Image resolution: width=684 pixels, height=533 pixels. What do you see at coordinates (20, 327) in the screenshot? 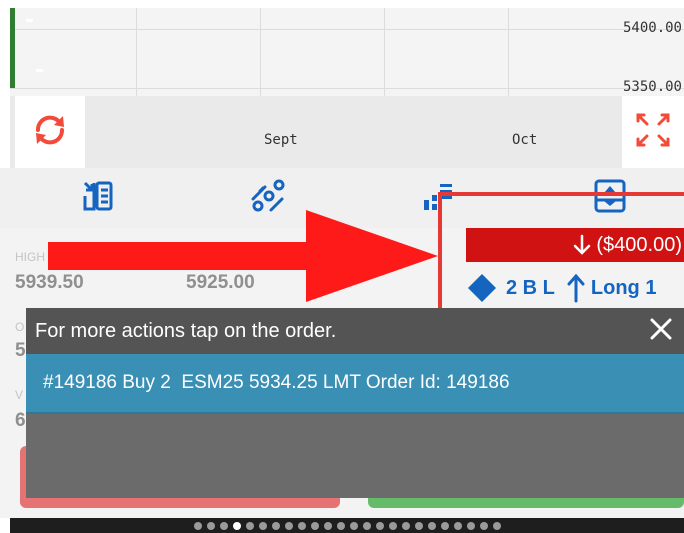
I see `open-label: O` at bounding box center [20, 327].